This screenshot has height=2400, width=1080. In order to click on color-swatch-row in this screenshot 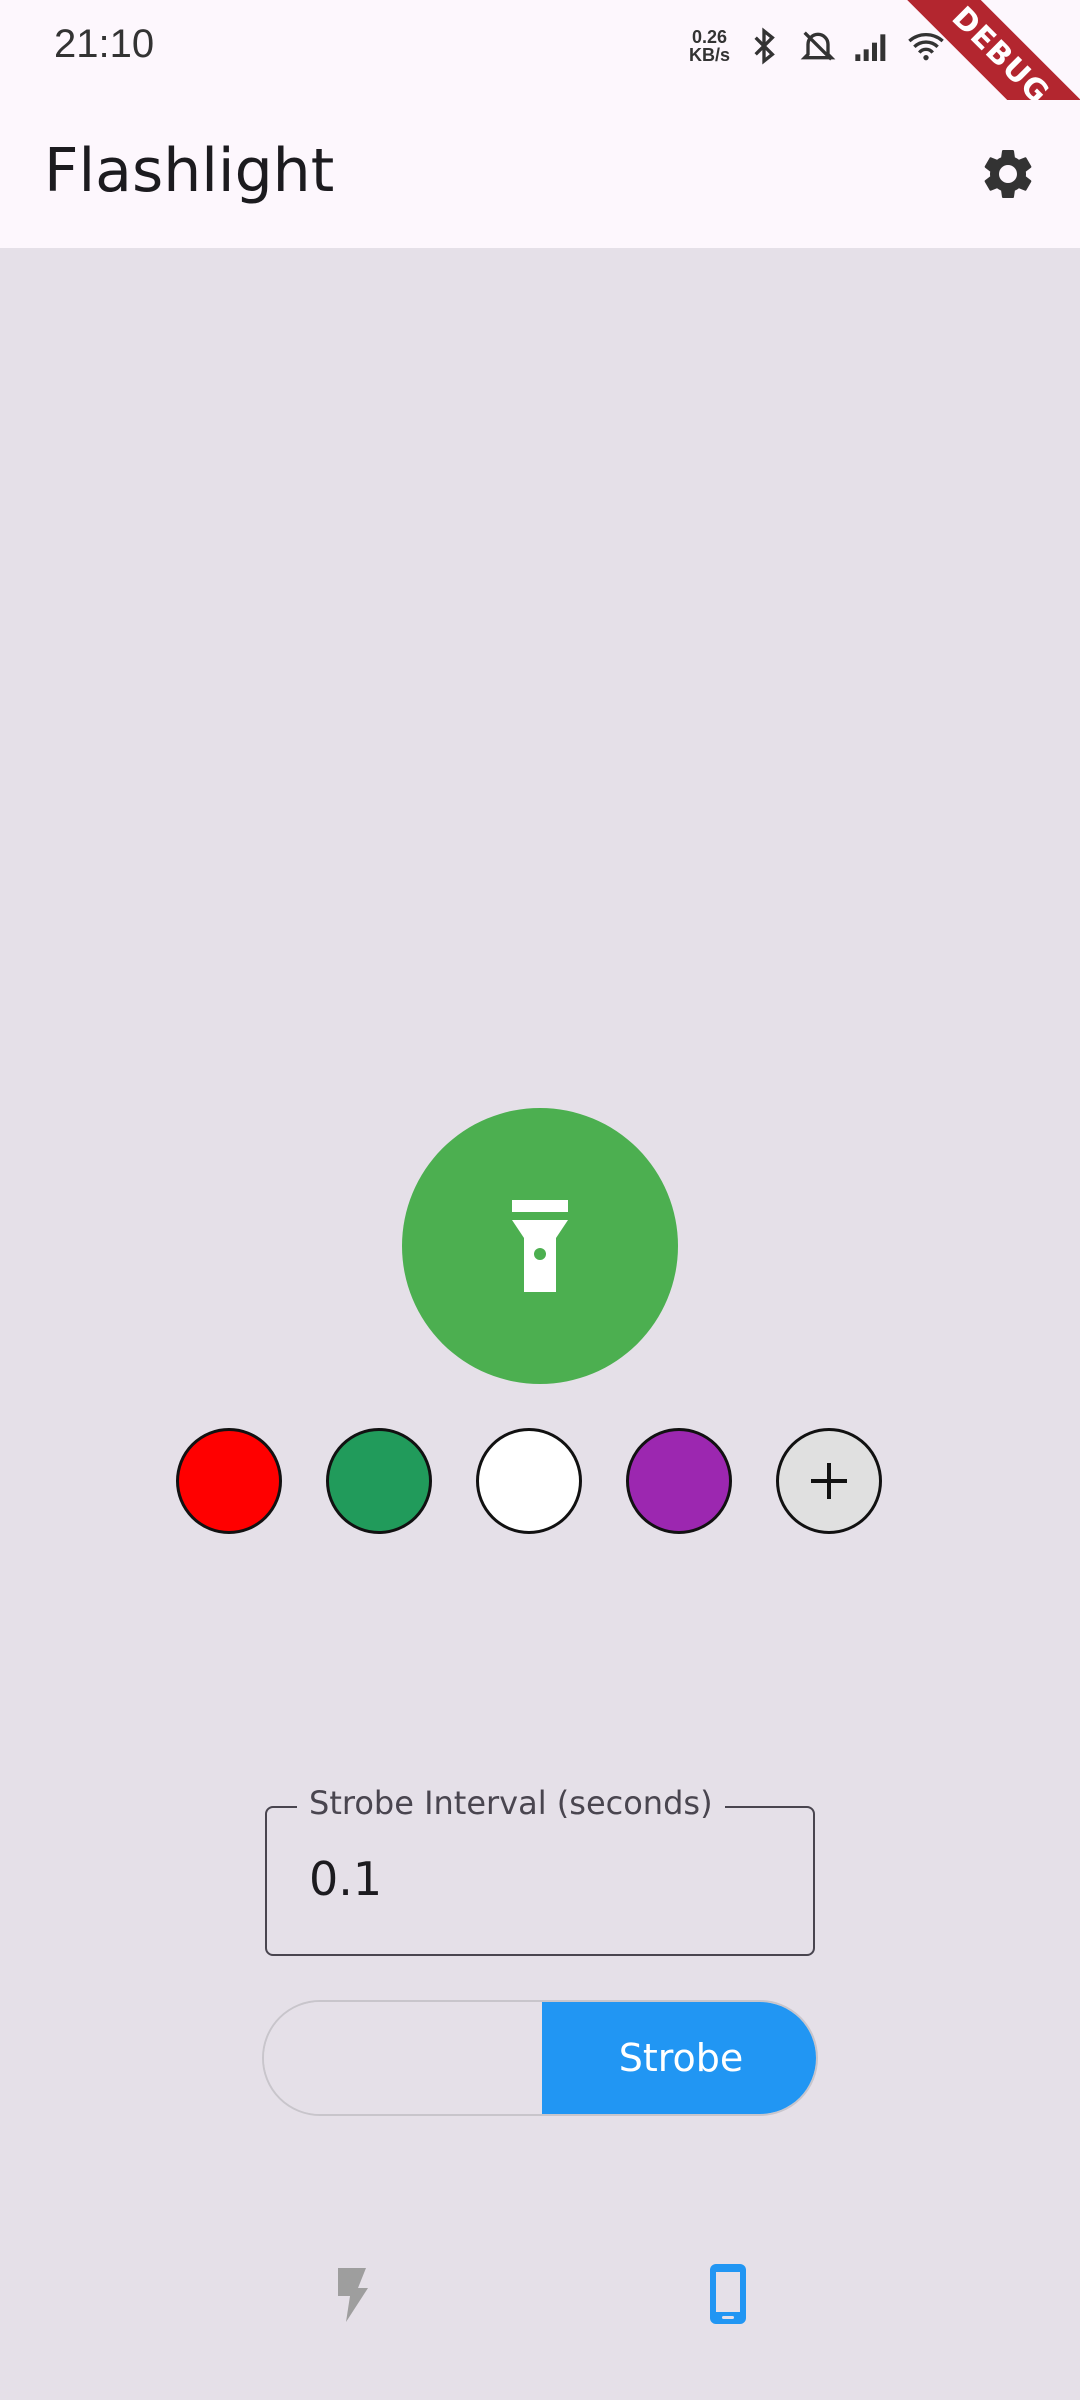, I will do `click(529, 1481)`.